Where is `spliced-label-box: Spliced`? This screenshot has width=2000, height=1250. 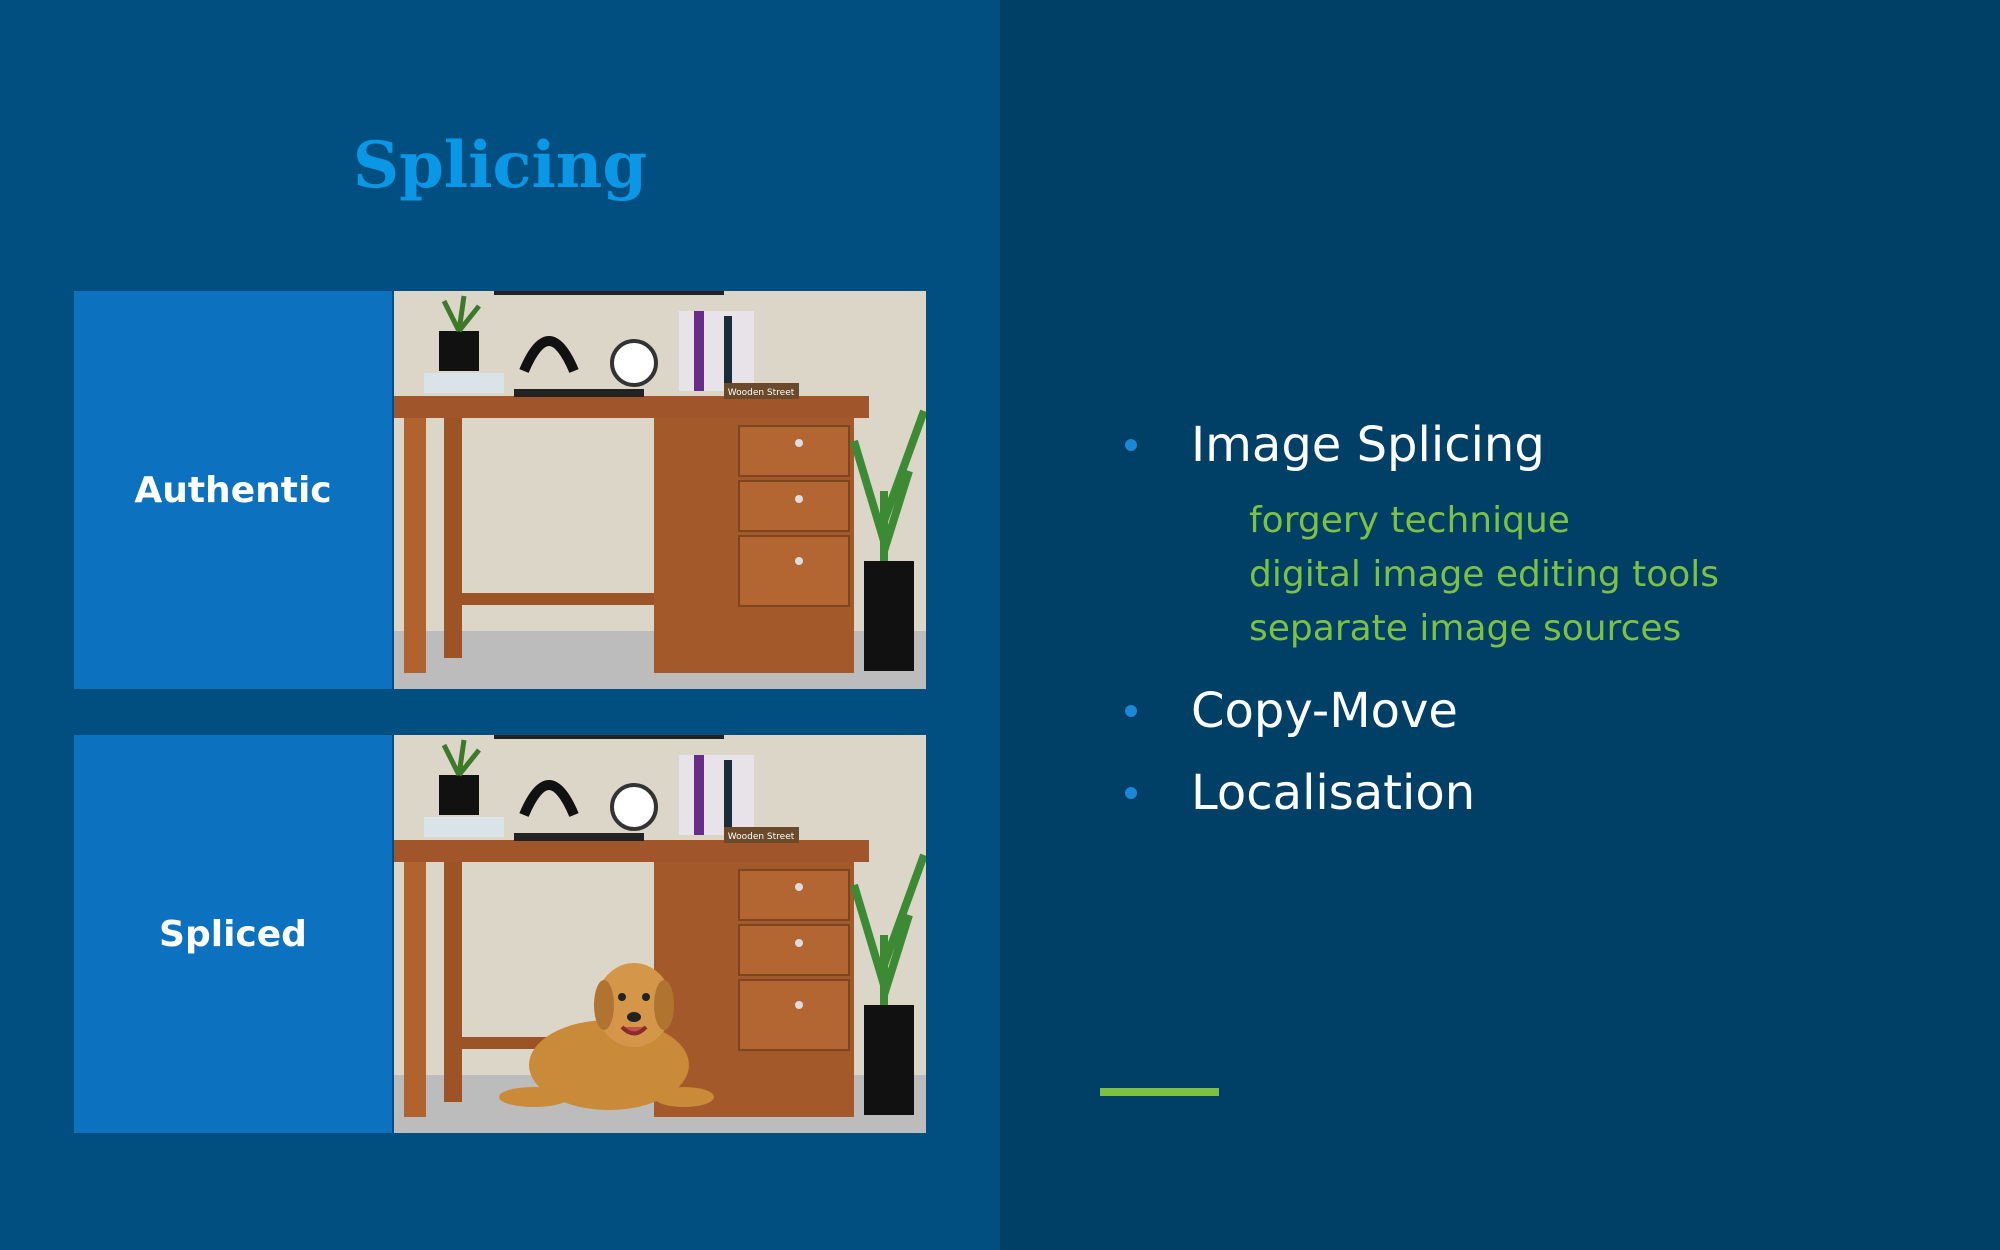
spliced-label-box: Spliced is located at coordinates (233, 934).